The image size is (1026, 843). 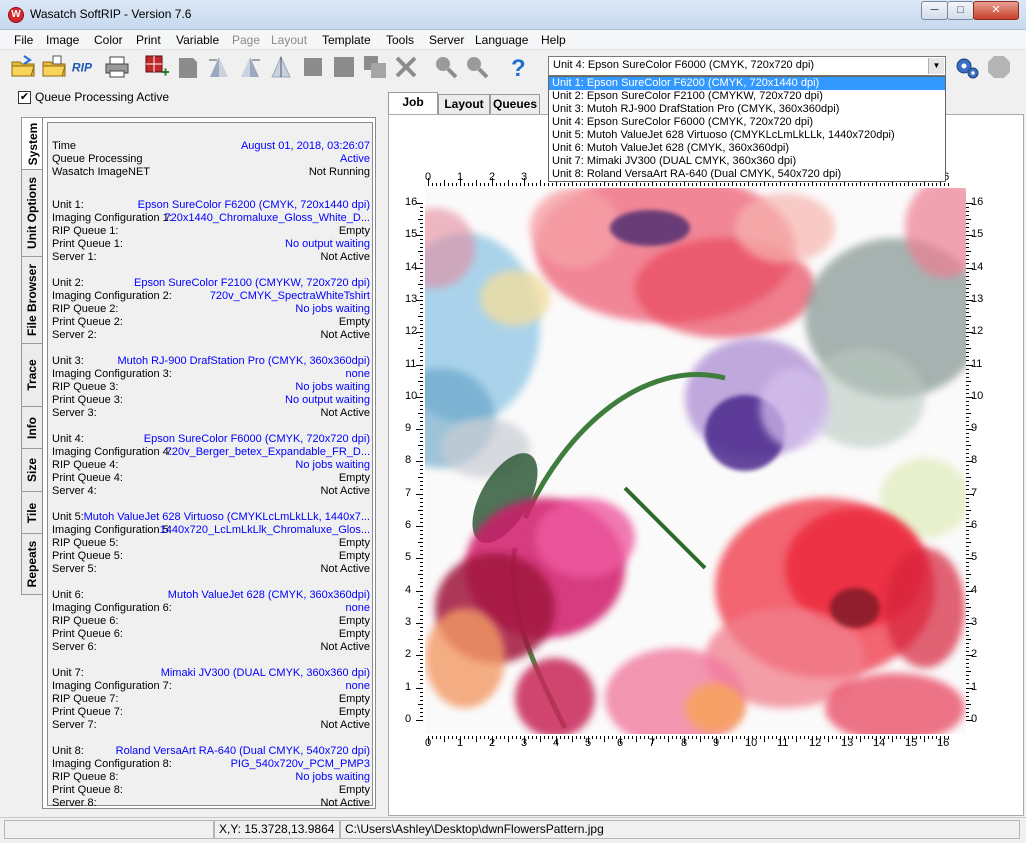 What do you see at coordinates (157, 67) in the screenshot?
I see `add-layout-icon` at bounding box center [157, 67].